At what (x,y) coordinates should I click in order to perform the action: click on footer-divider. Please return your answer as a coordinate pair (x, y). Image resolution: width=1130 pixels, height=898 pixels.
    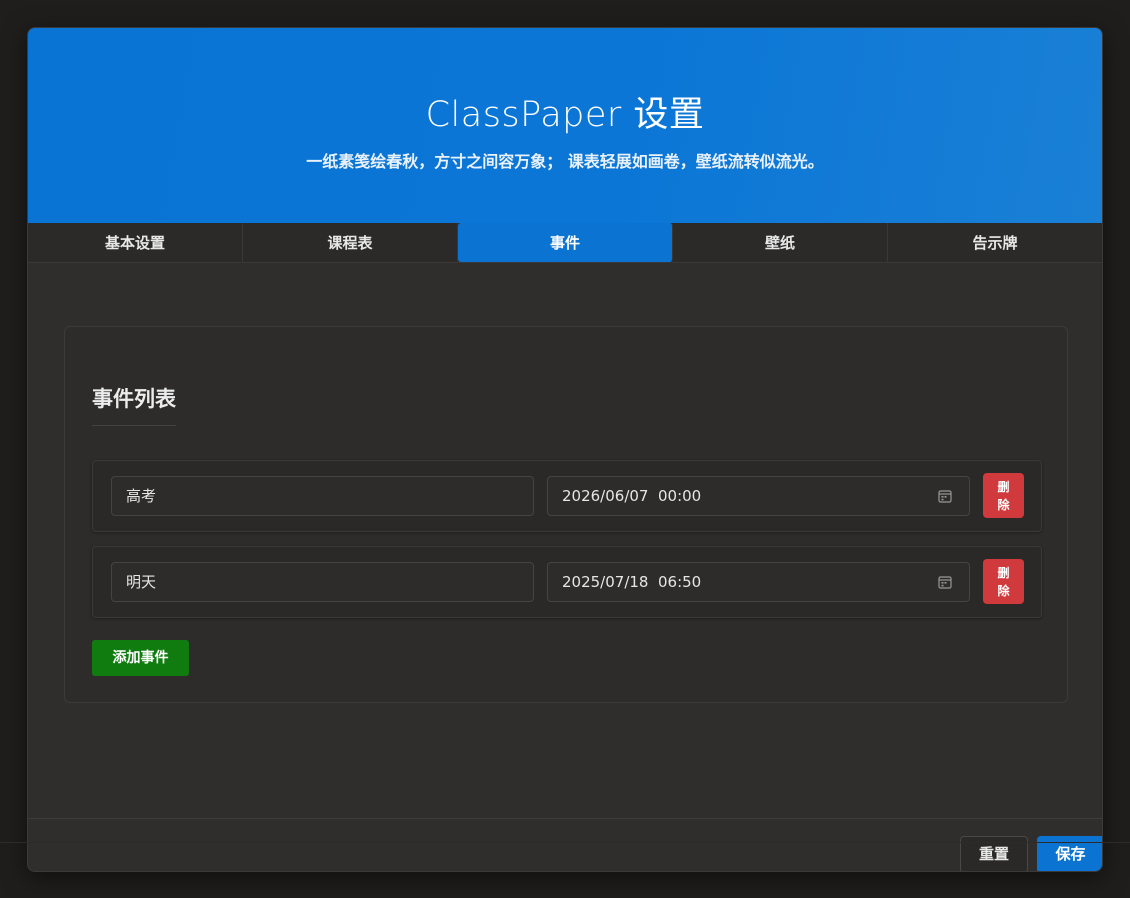
    Looking at the image, I should click on (565, 818).